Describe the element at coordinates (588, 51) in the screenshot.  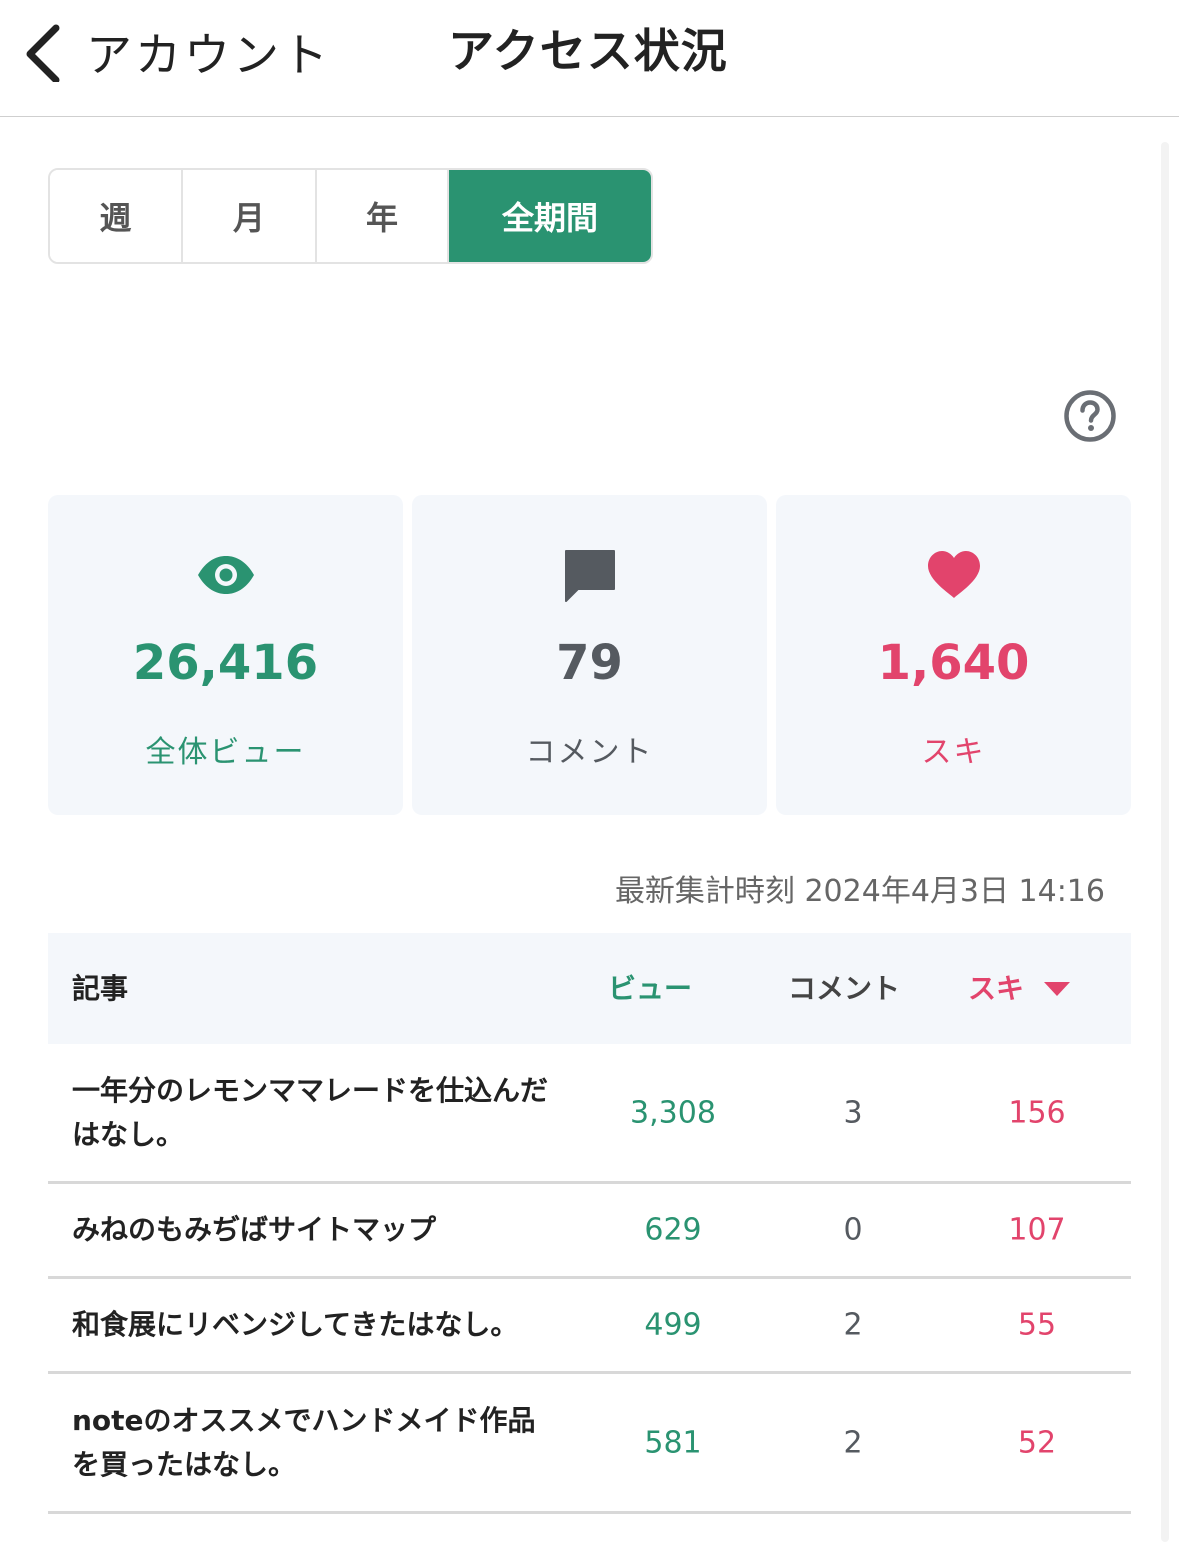
I see `page-title: アクセス状況` at that location.